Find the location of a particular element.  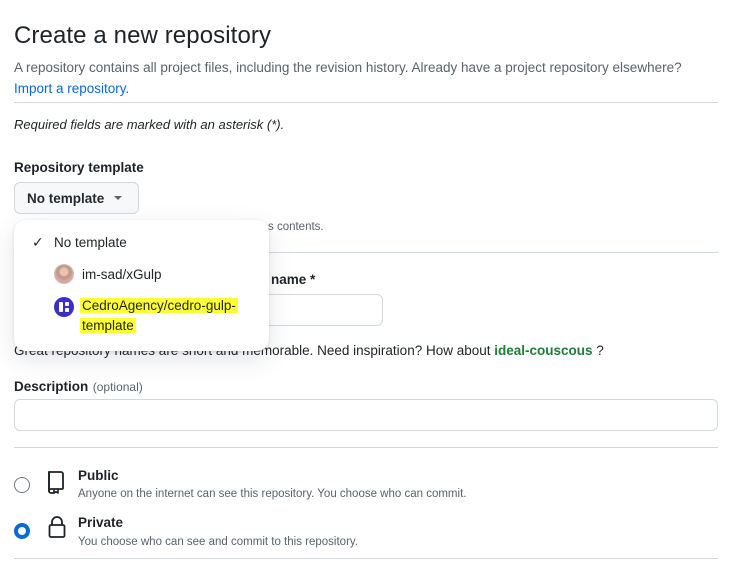

menu-item-cedro-gulp-template: CedroAgency/cedro-gulp- template is located at coordinates (141, 316).